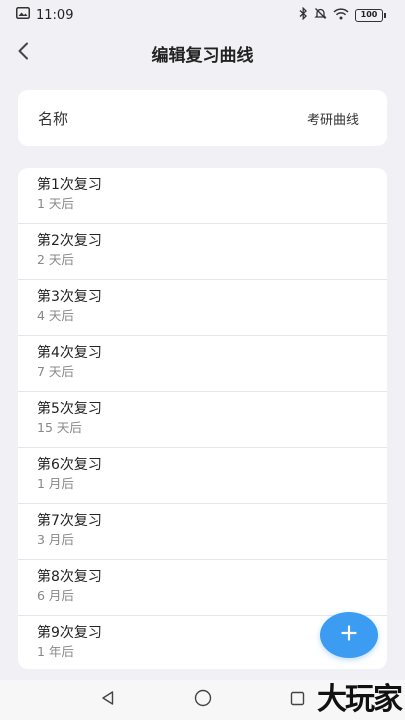  I want to click on nav-home-button, so click(203, 700).